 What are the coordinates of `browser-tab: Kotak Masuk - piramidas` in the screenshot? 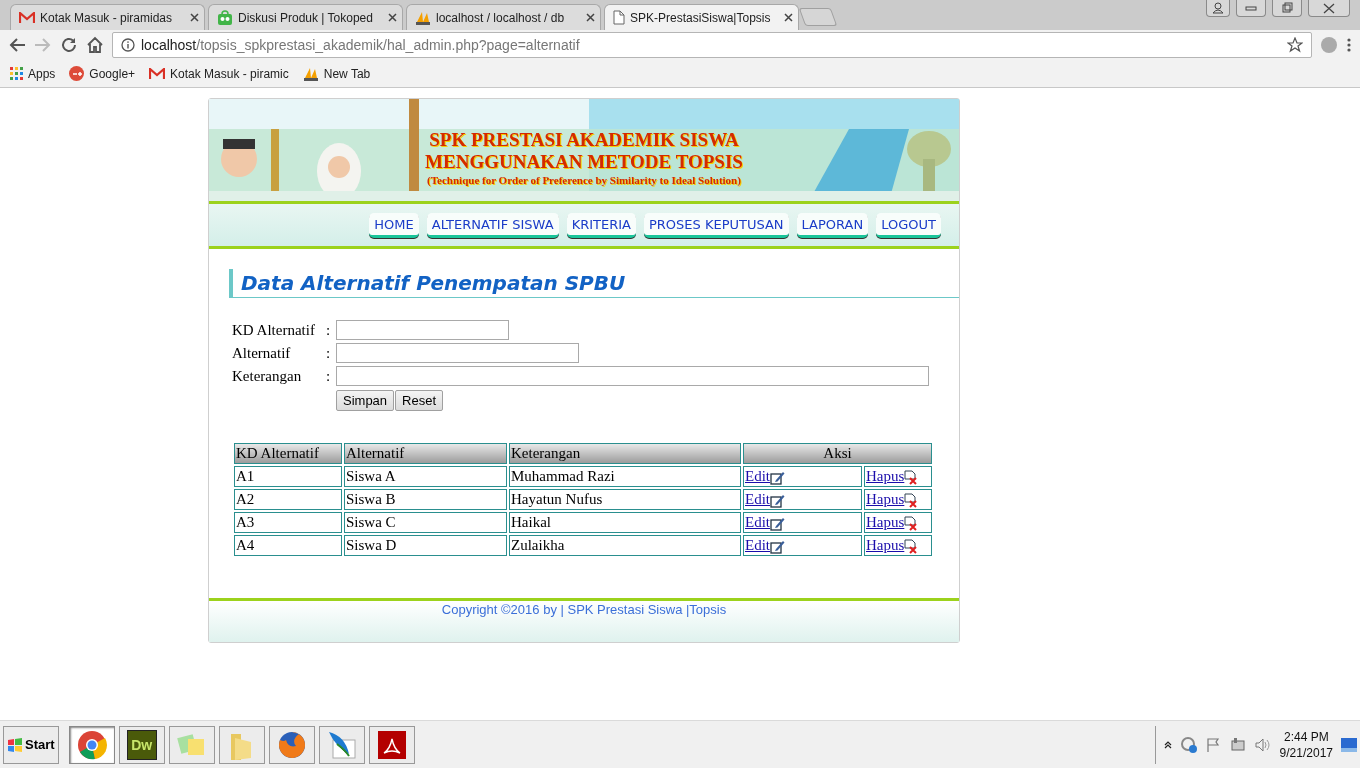 It's located at (107, 17).